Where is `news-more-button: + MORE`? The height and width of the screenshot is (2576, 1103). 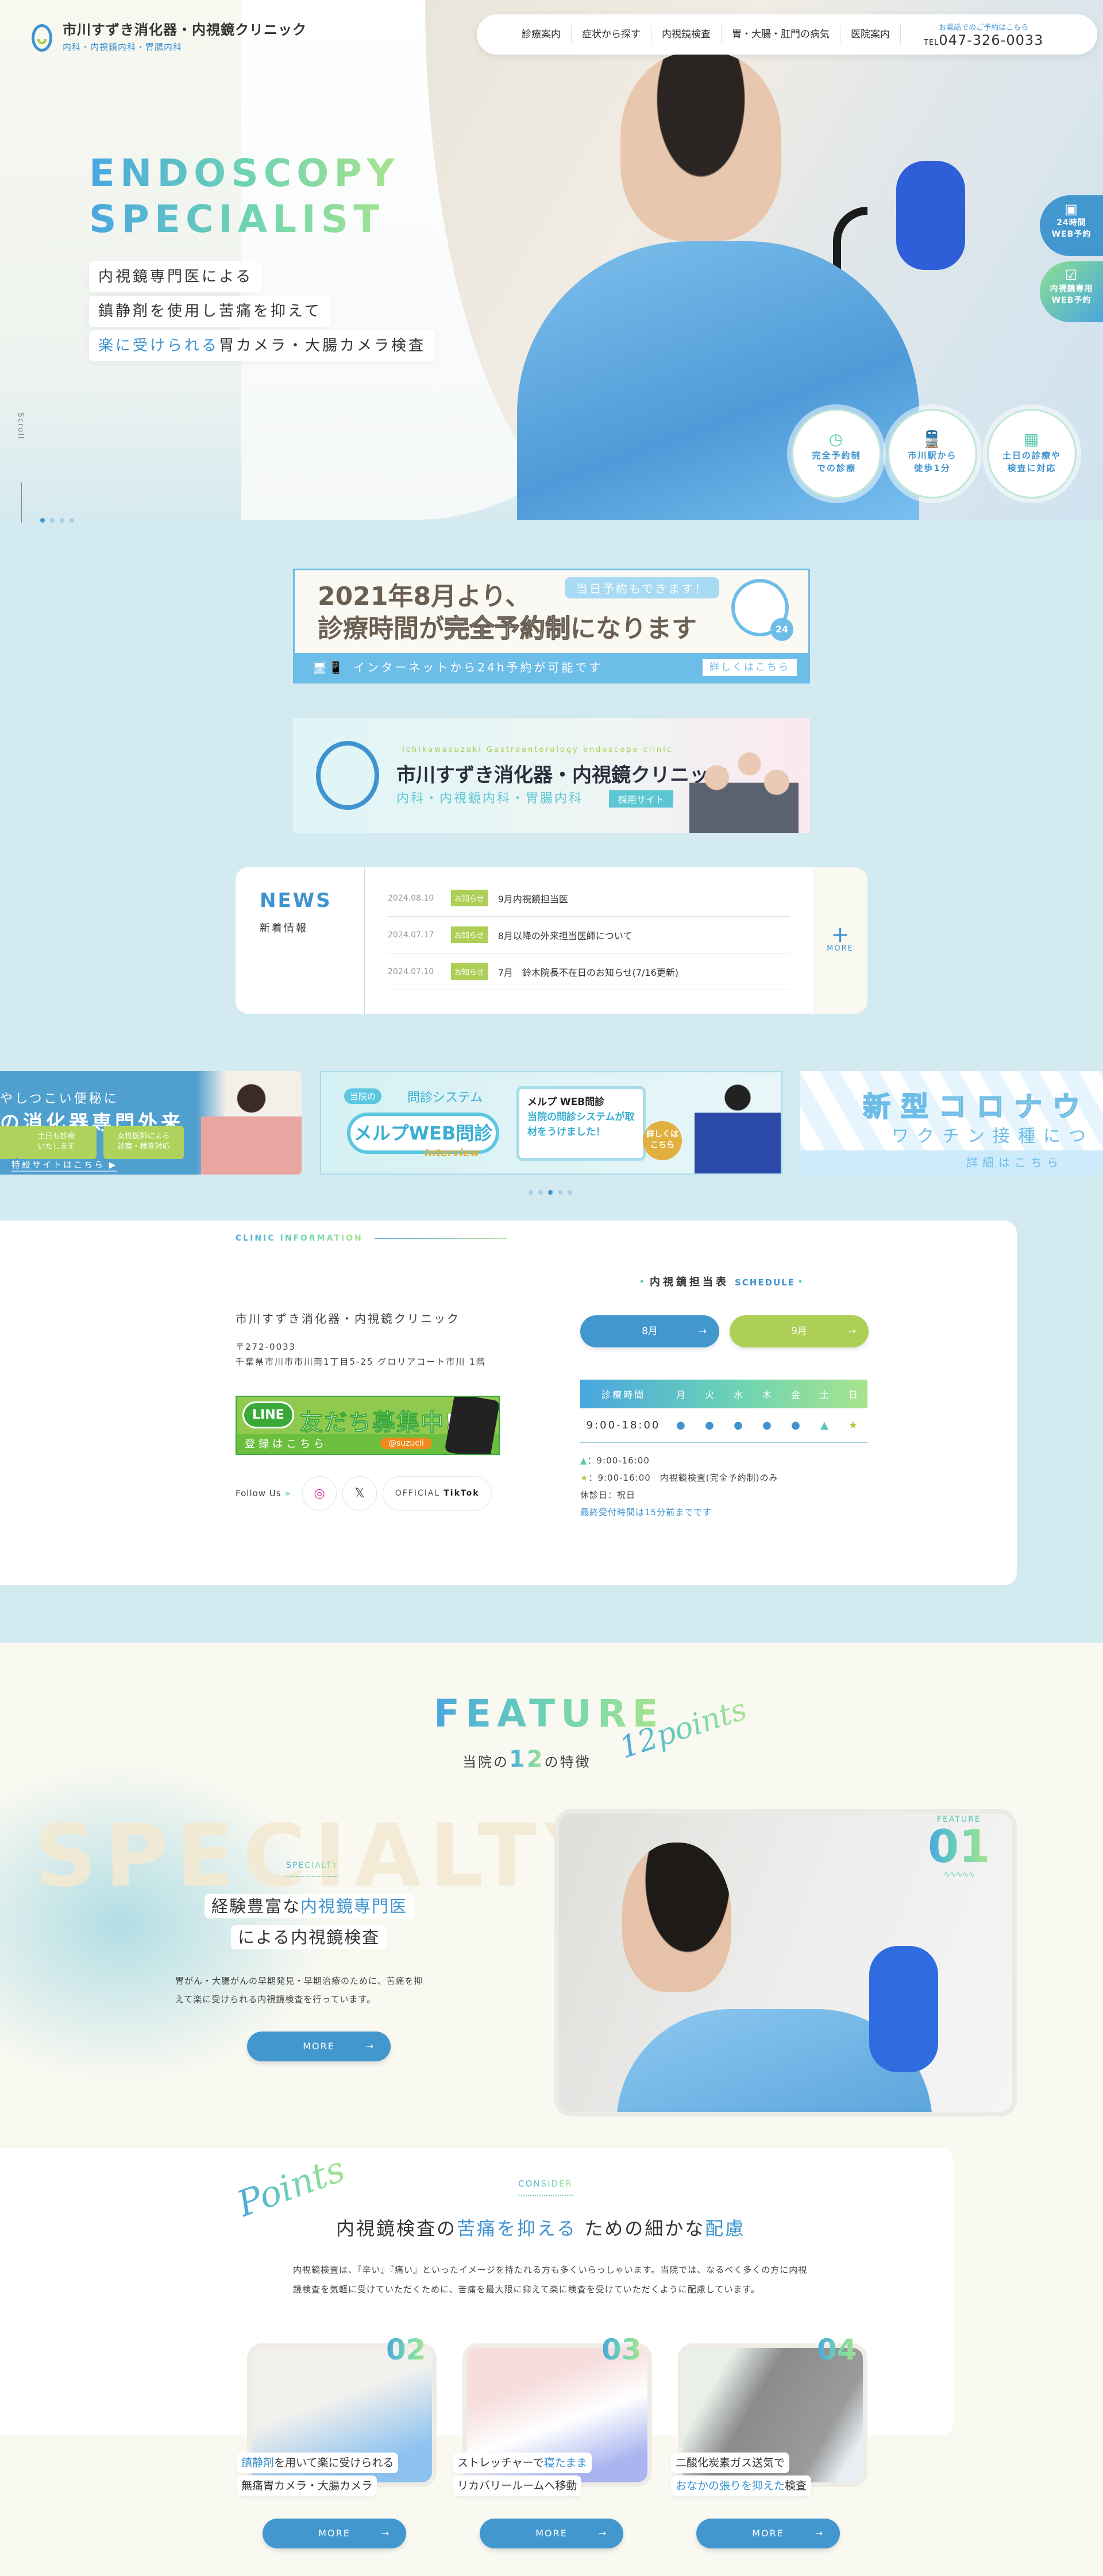 news-more-button: + MORE is located at coordinates (840, 940).